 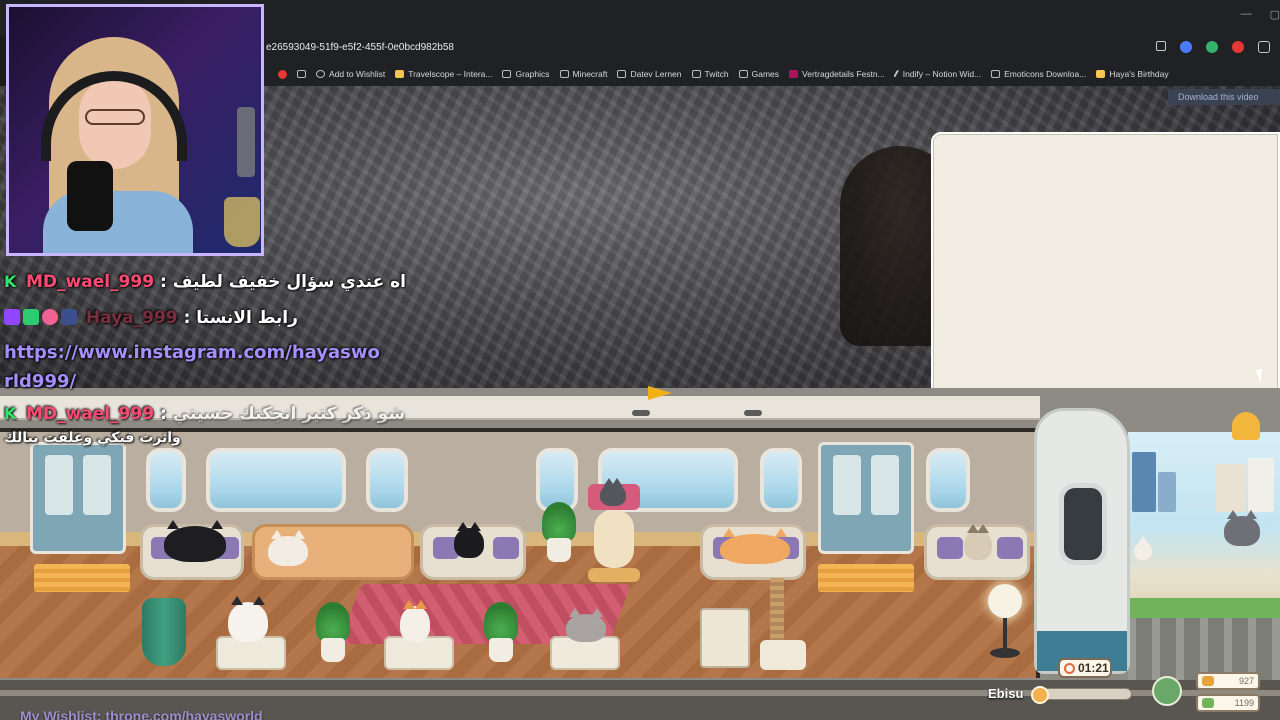 What do you see at coordinates (1161, 46) in the screenshot?
I see `star-icon` at bounding box center [1161, 46].